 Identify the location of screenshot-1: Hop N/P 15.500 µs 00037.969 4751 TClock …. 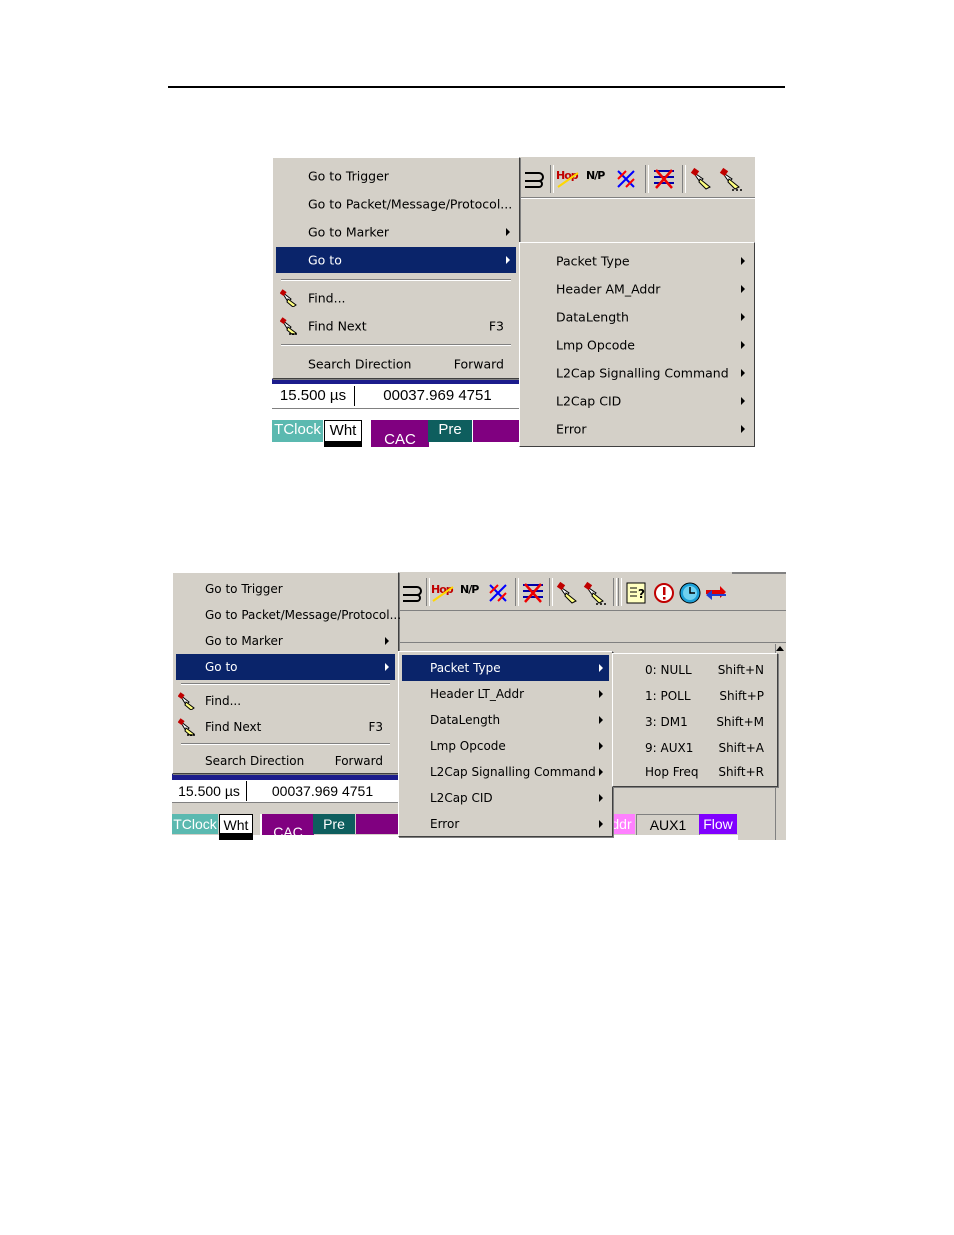
(513, 302).